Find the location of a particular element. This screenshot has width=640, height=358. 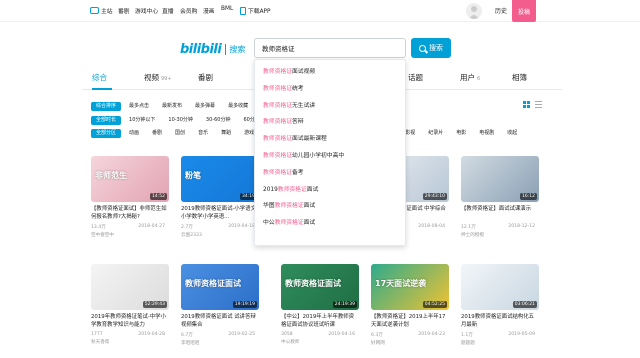

filter-order-danmaku: 最多弹幕 is located at coordinates (205, 106).